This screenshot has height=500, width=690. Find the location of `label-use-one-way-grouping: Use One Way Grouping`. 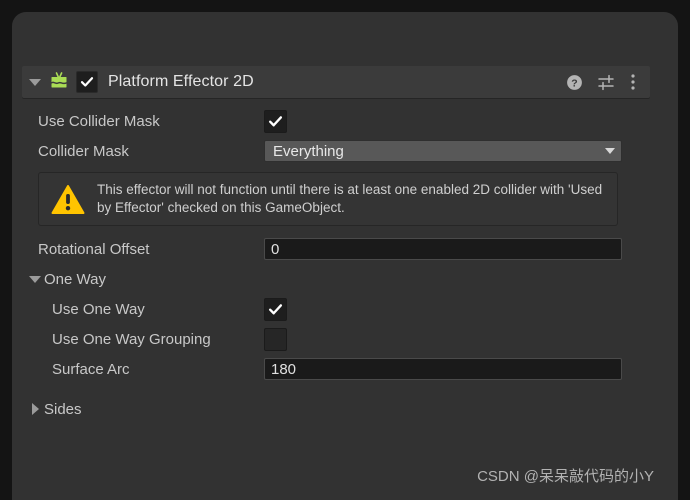

label-use-one-way-grouping: Use One Way Grouping is located at coordinates (131, 339).